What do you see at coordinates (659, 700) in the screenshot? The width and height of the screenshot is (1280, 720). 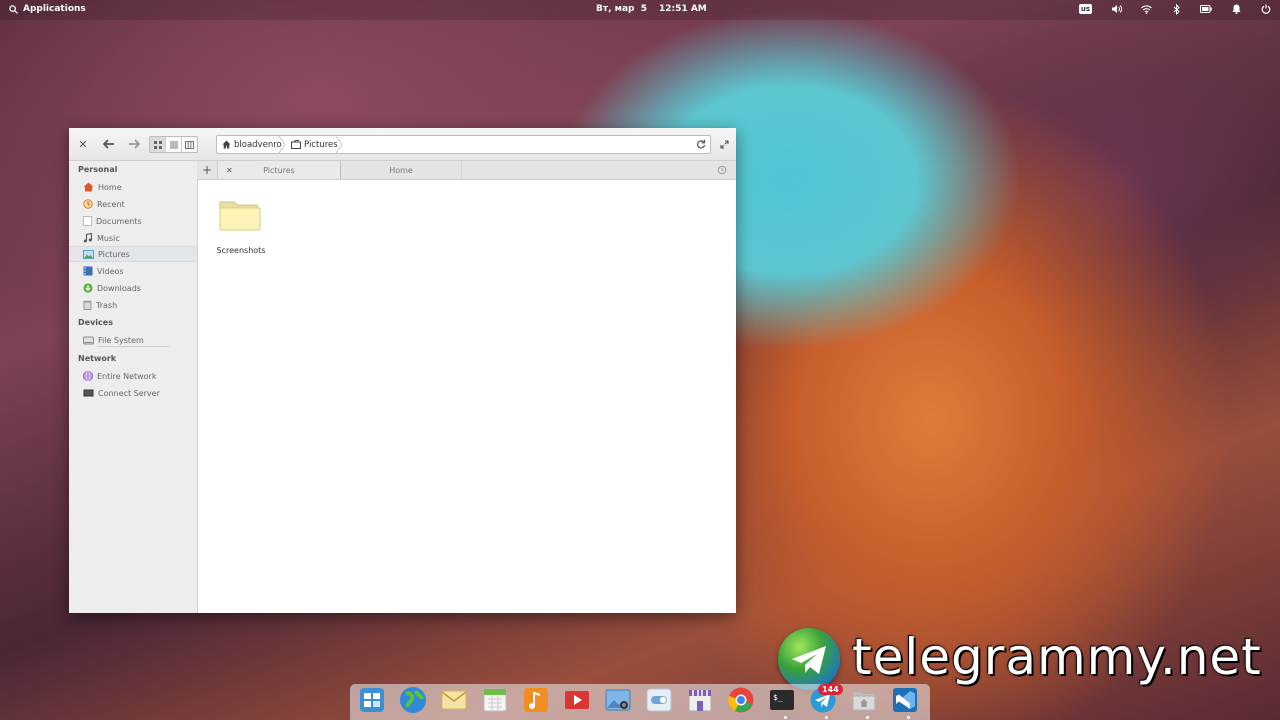 I see `dock-system-settings` at bounding box center [659, 700].